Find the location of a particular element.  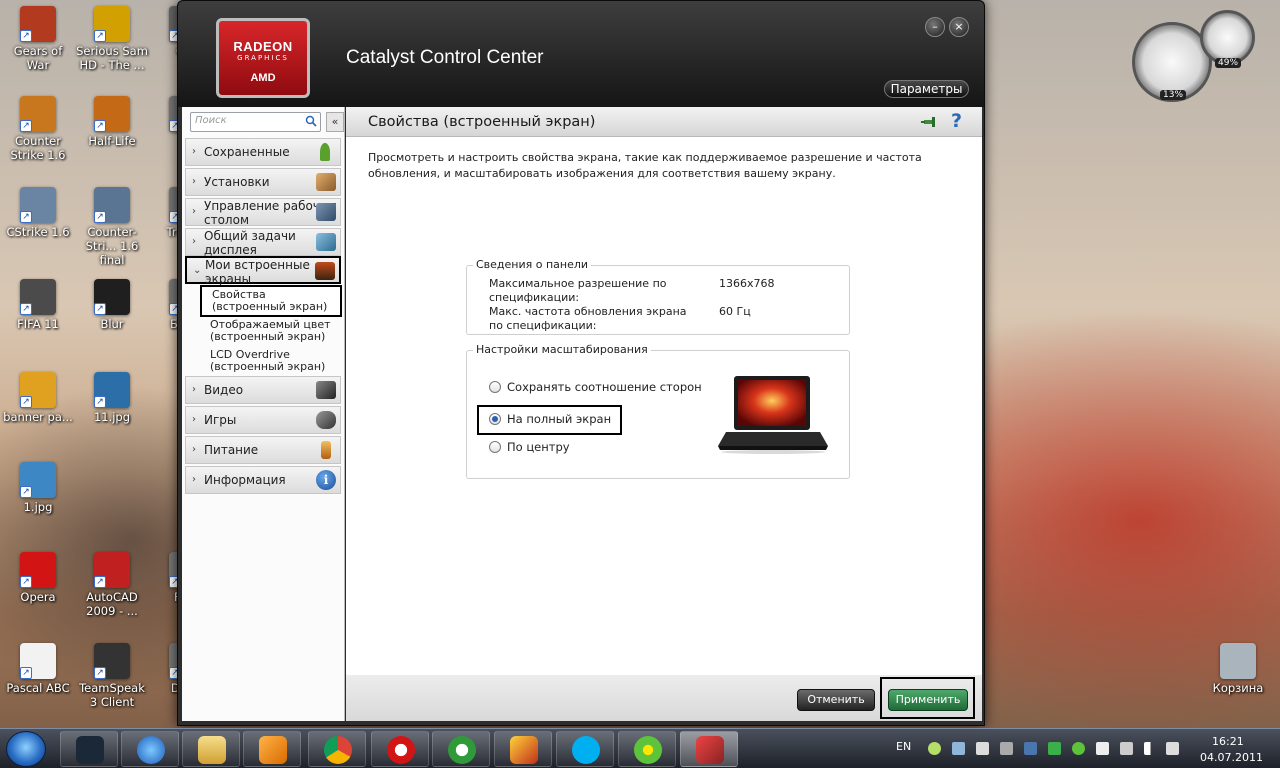

taskbar-catalyst is located at coordinates (709, 749).